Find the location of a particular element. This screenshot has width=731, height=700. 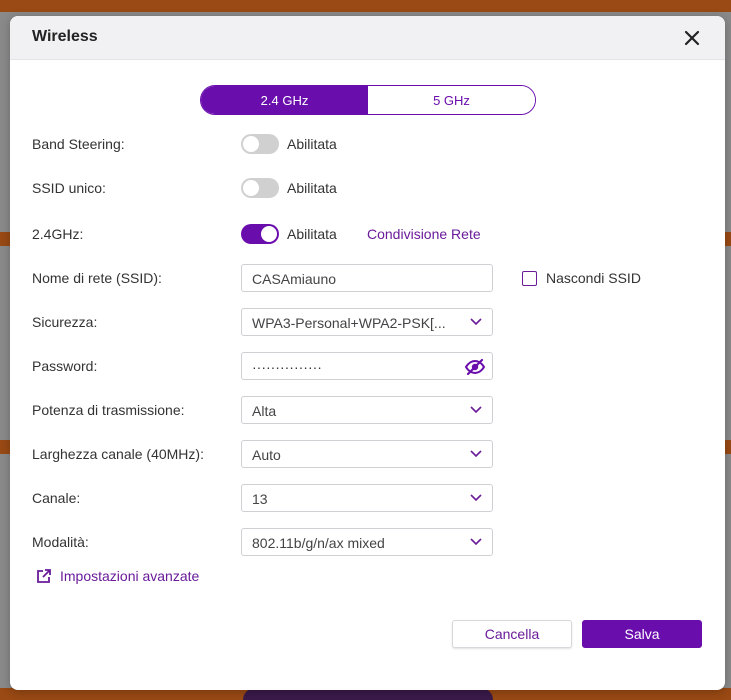

ssid-unico-toggle is located at coordinates (260, 188).